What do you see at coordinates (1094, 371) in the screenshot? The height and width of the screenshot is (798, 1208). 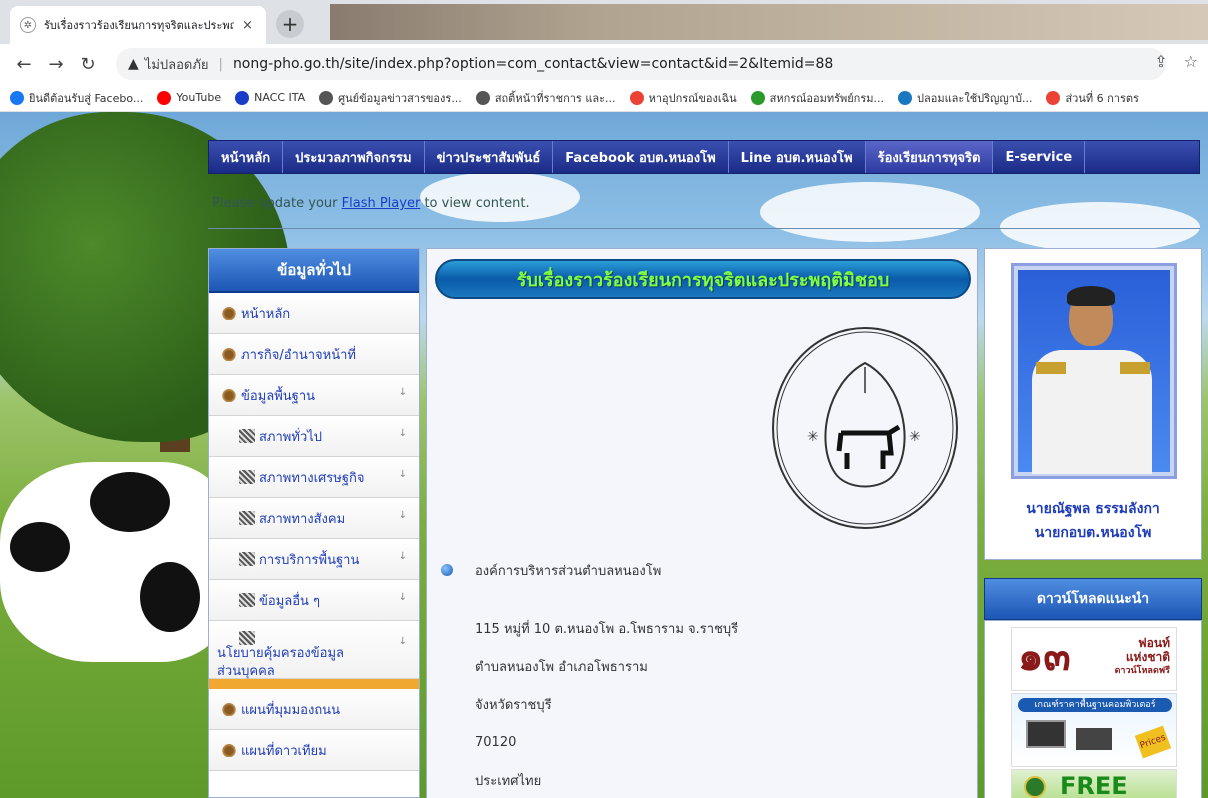 I see `mayor-photo` at bounding box center [1094, 371].